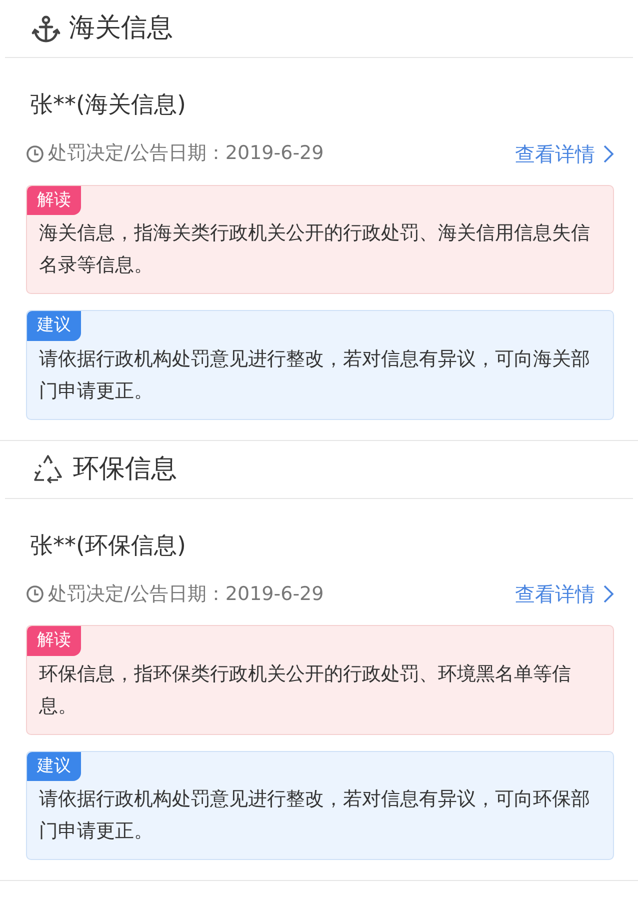  What do you see at coordinates (314, 249) in the screenshot?
I see `note-text: 海关信息，指海关类行政机关公开的行政处罚、海关信用信息失信名录等信息。` at bounding box center [314, 249].